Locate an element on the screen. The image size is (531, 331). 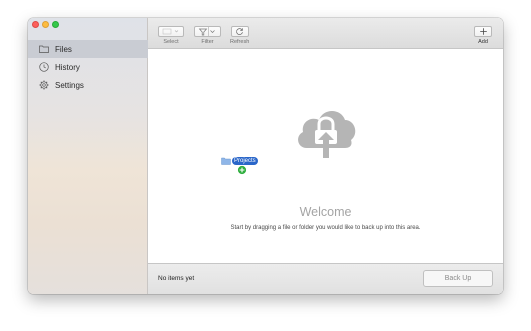
select-button is located at coordinates (171, 31).